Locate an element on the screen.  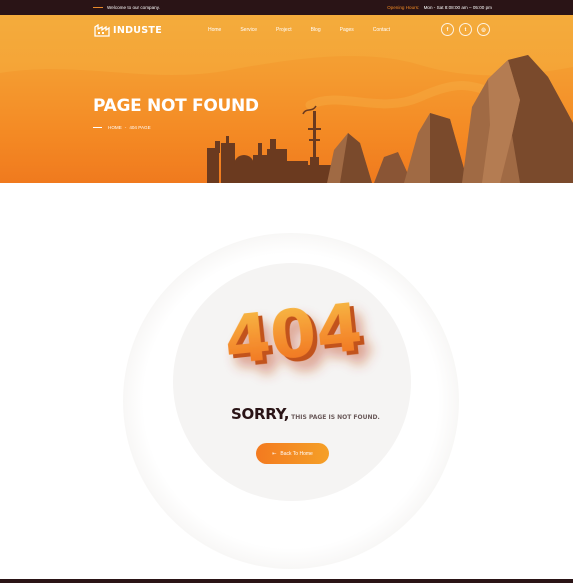
breadcrumb: HOME - 404 PAGE is located at coordinates (122, 127).